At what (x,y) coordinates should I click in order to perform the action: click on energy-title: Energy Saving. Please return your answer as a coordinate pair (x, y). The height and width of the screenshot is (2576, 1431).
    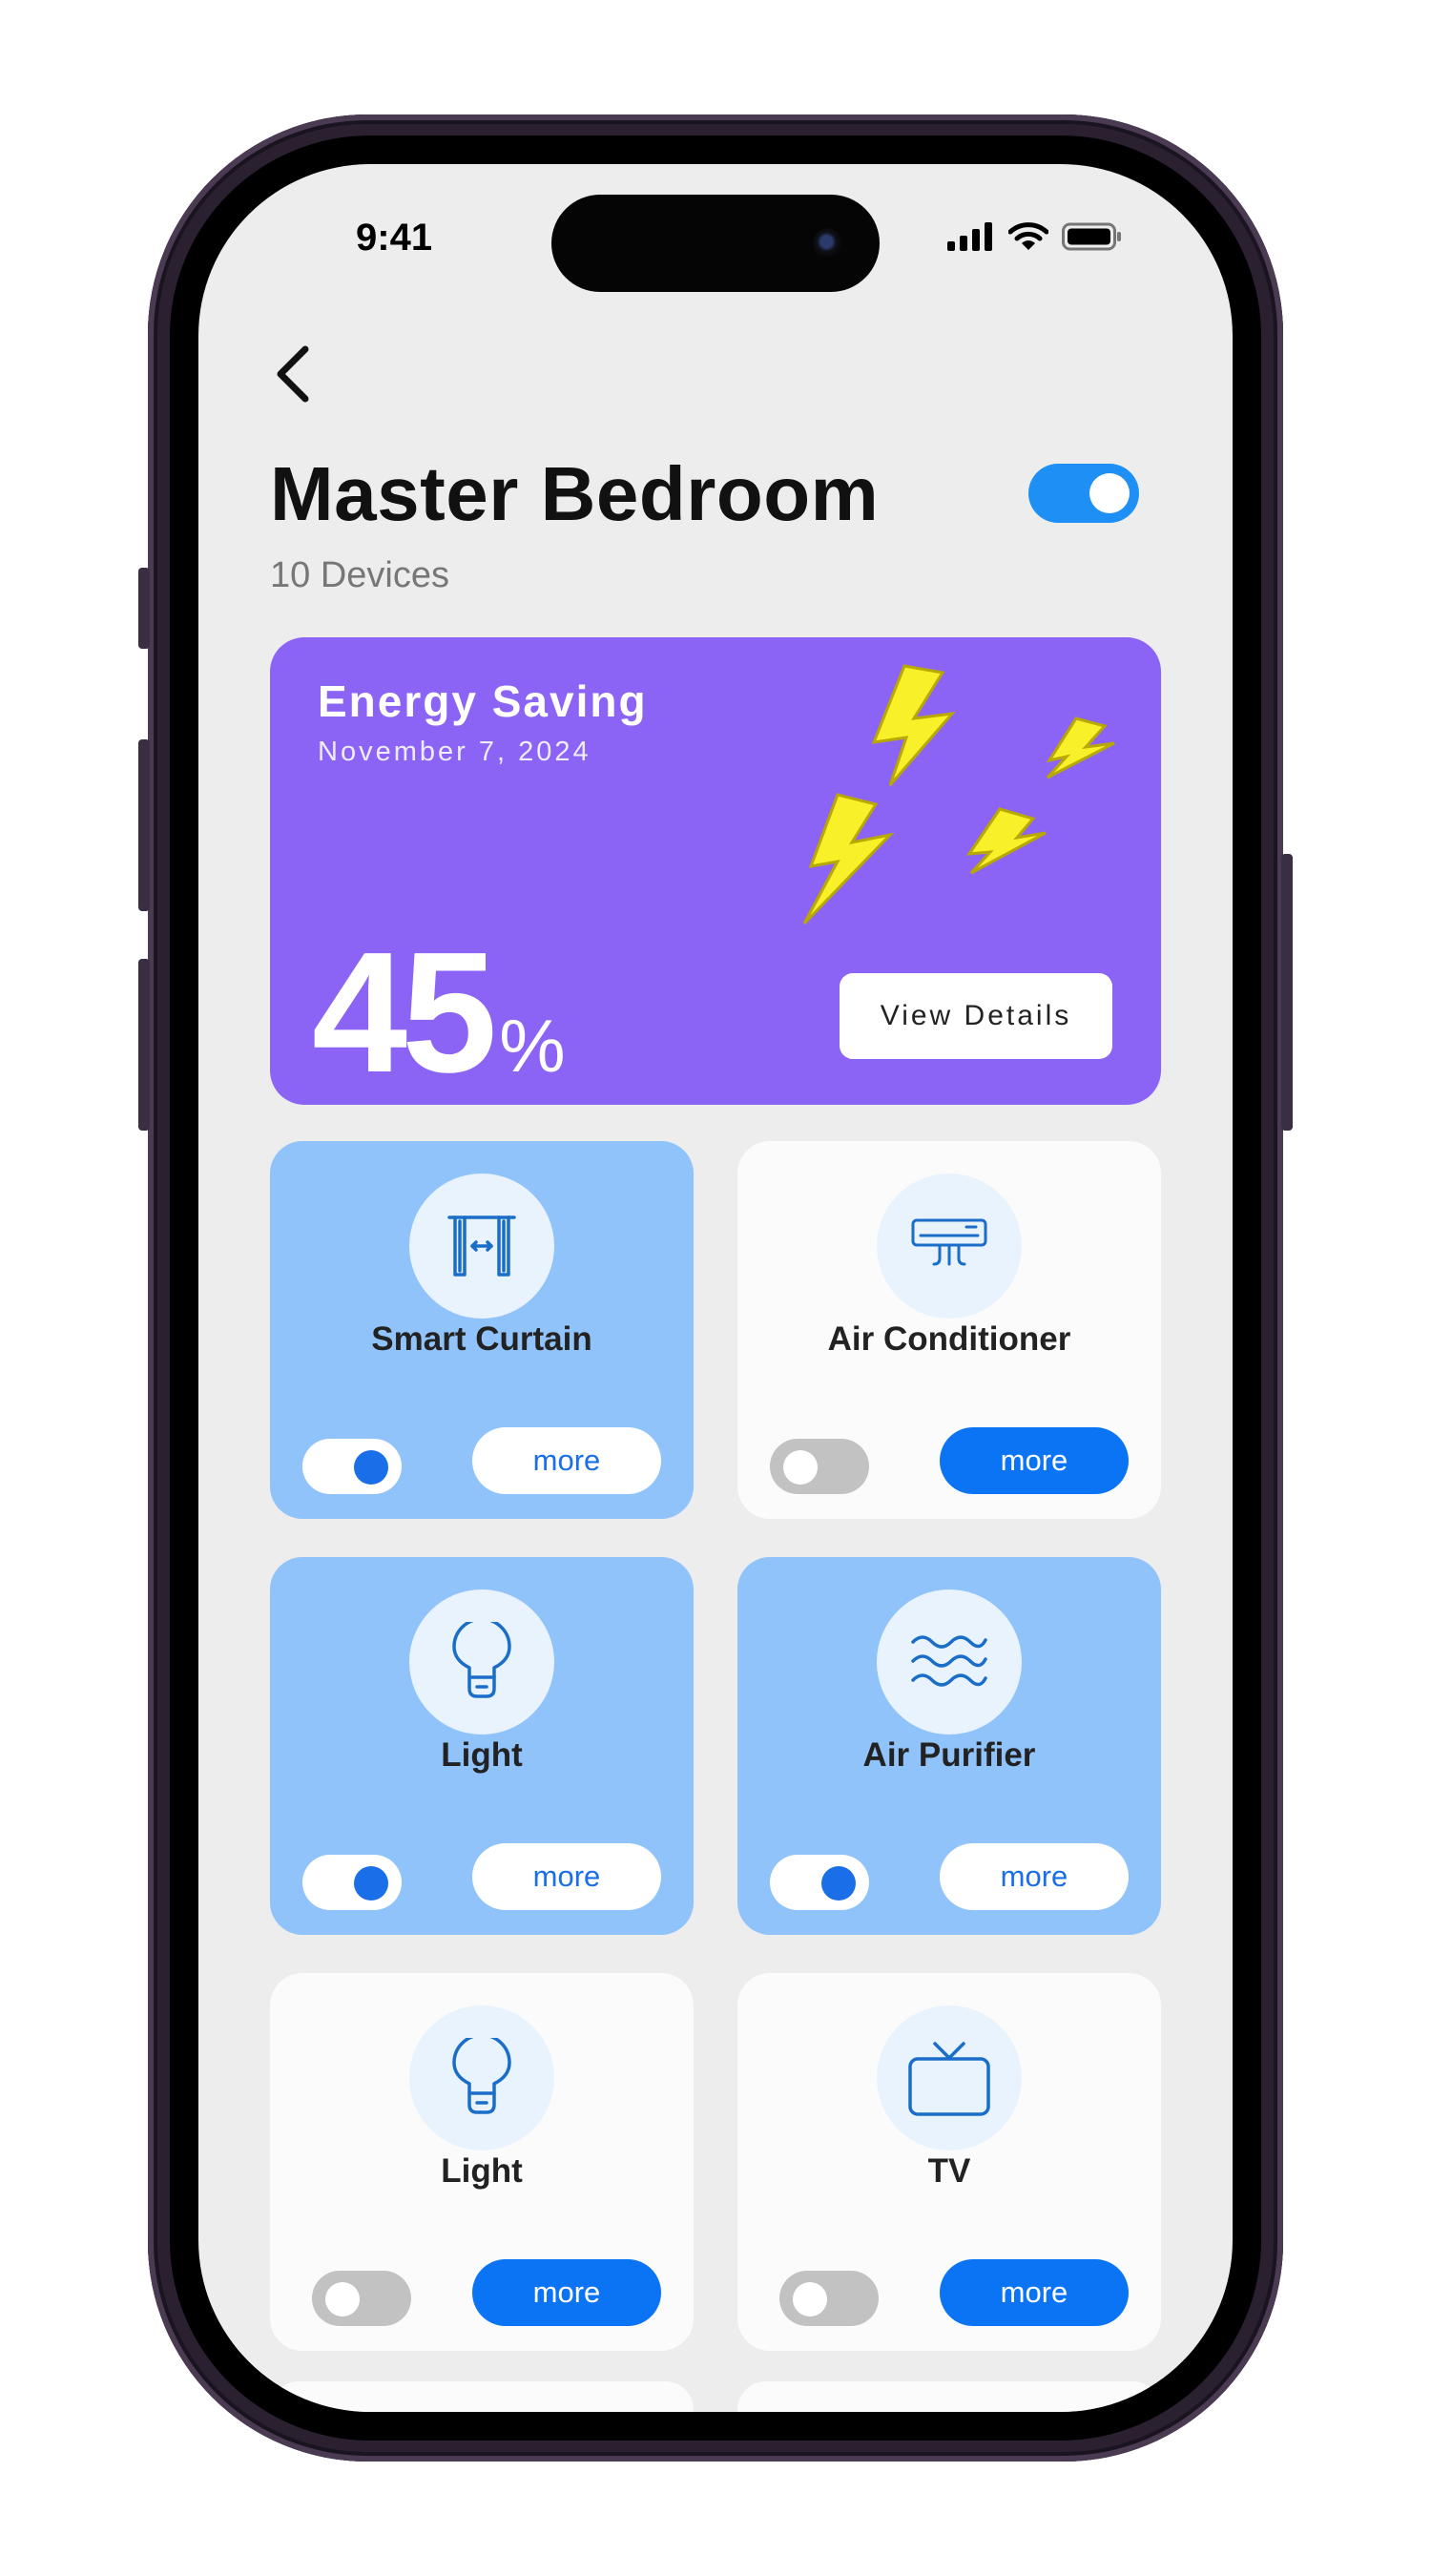
    Looking at the image, I should click on (483, 701).